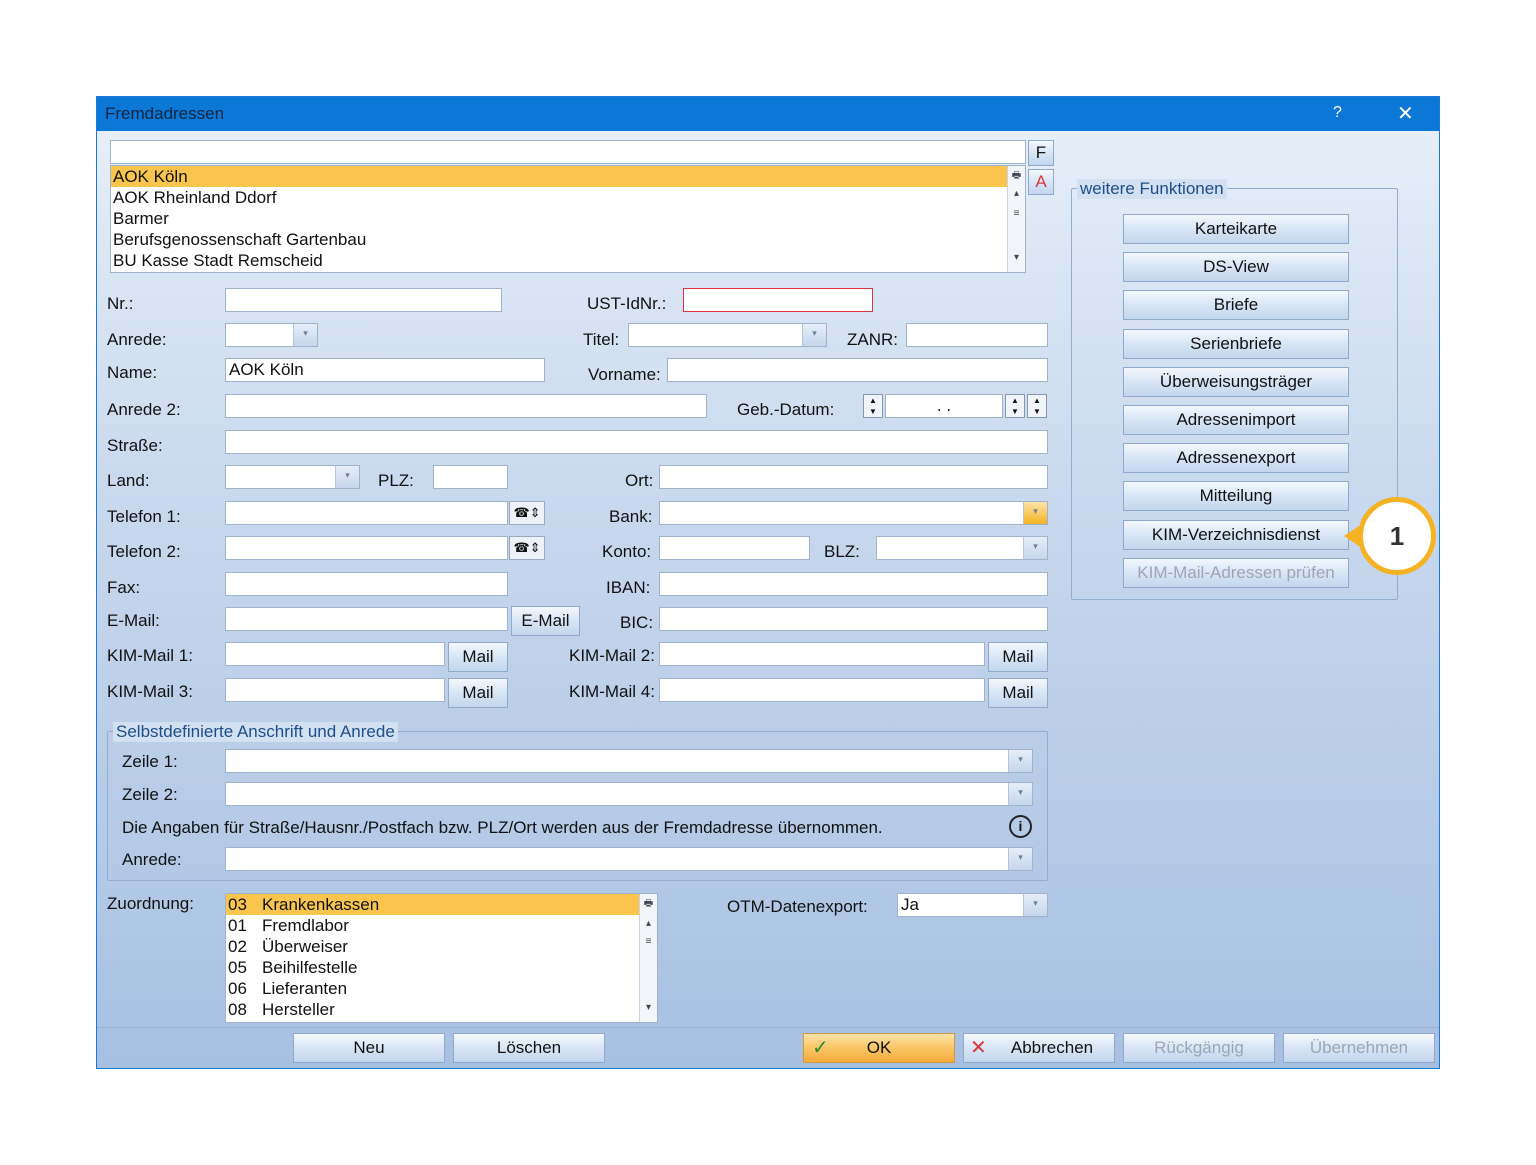  What do you see at coordinates (1405, 113) in the screenshot?
I see `close-icon: ✕` at bounding box center [1405, 113].